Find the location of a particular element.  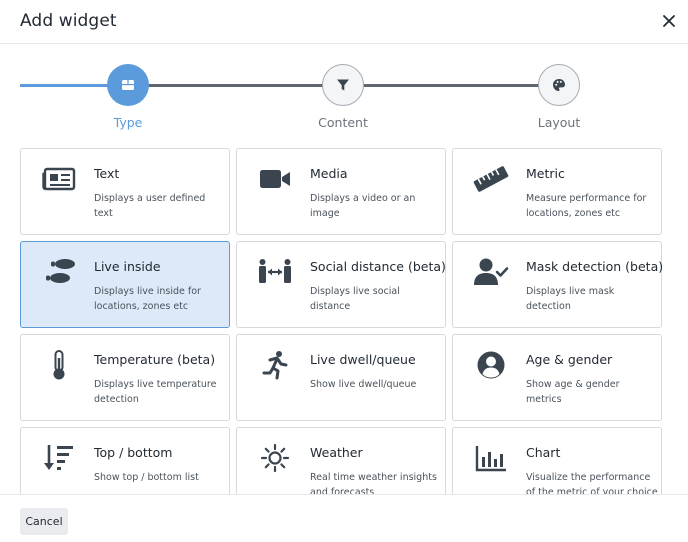

widget-description: Displays a user defined text is located at coordinates (150, 206).